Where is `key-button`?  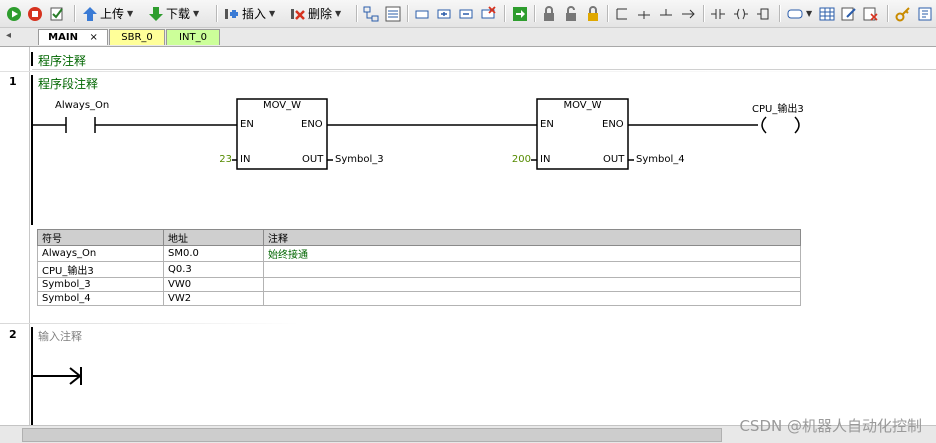
key-button is located at coordinates (903, 13).